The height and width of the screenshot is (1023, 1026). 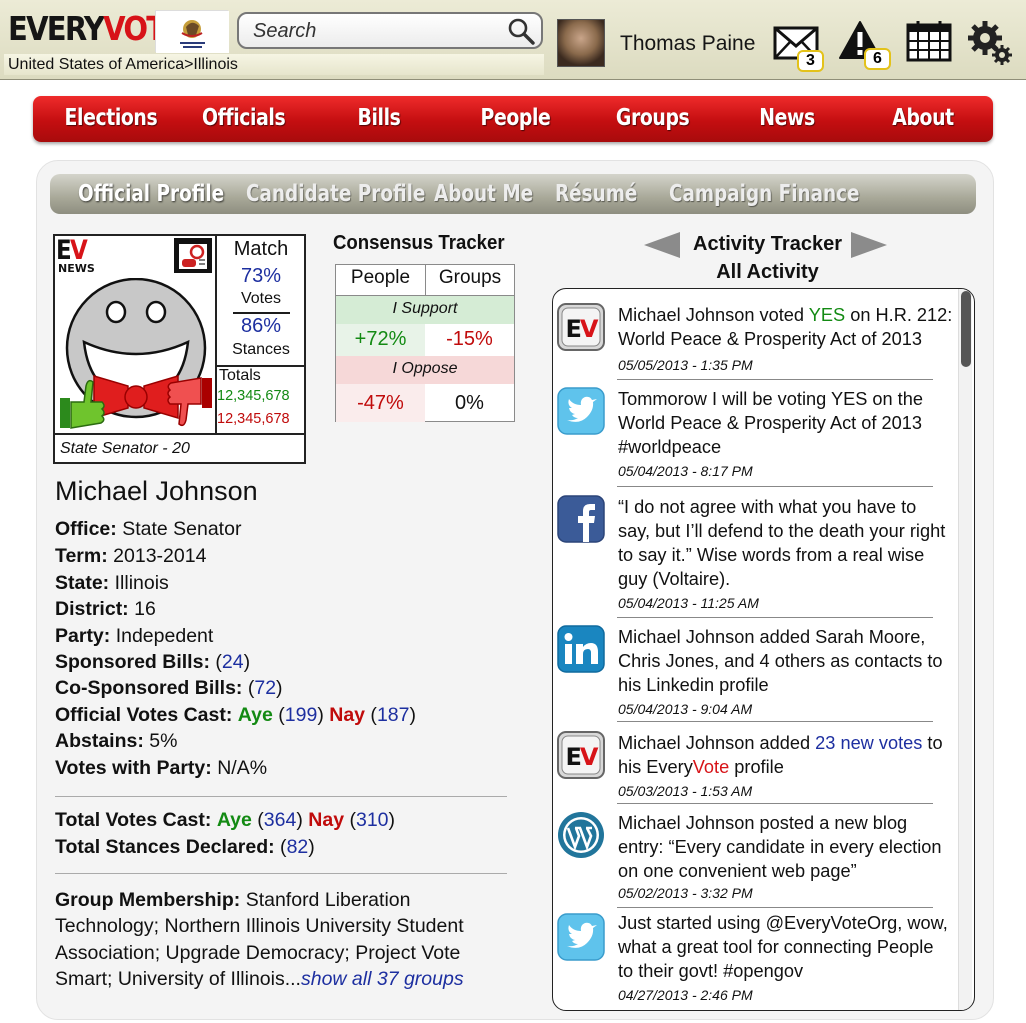 What do you see at coordinates (581, 835) in the screenshot?
I see `wordpress-icon` at bounding box center [581, 835].